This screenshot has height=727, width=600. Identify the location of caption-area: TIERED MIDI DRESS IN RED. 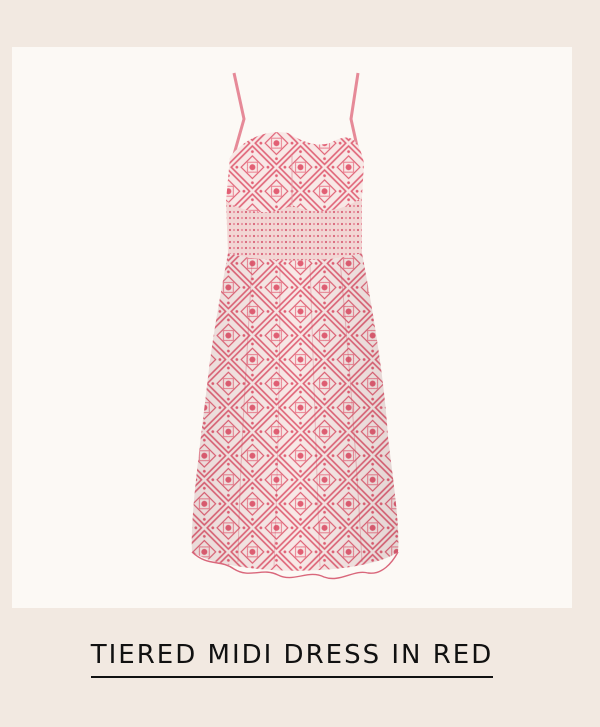
(292, 659).